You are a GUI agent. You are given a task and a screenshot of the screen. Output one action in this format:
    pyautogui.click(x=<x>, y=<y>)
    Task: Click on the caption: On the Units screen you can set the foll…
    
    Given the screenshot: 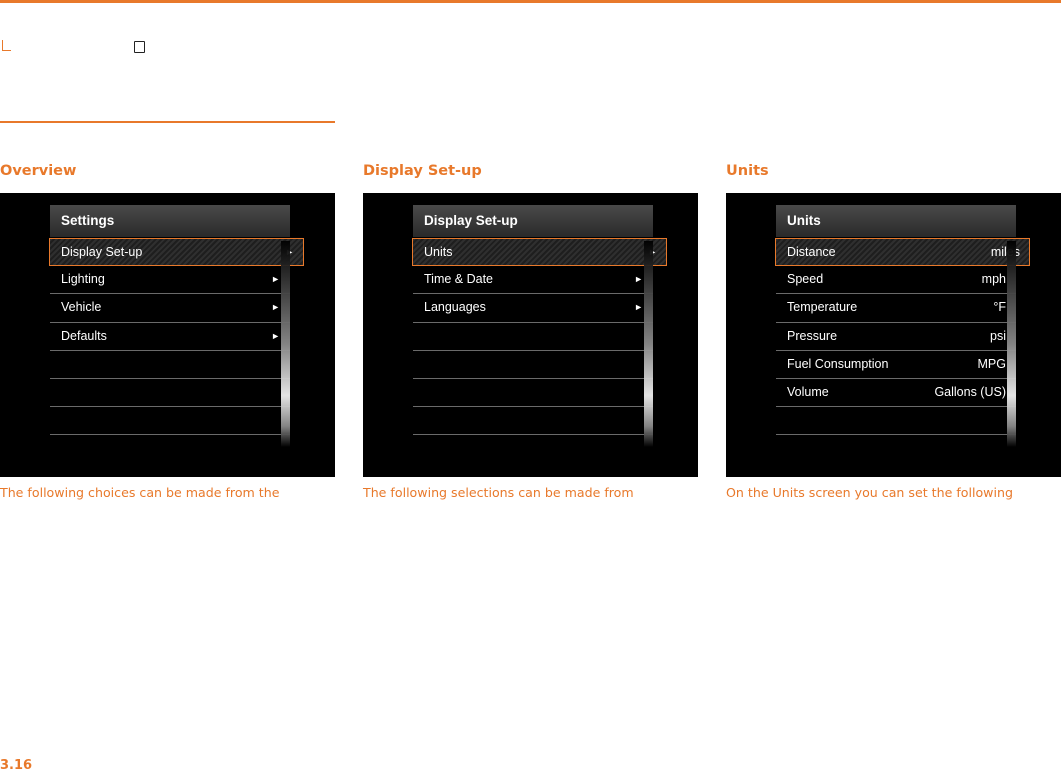 What is the action you would take?
    pyautogui.click(x=869, y=492)
    